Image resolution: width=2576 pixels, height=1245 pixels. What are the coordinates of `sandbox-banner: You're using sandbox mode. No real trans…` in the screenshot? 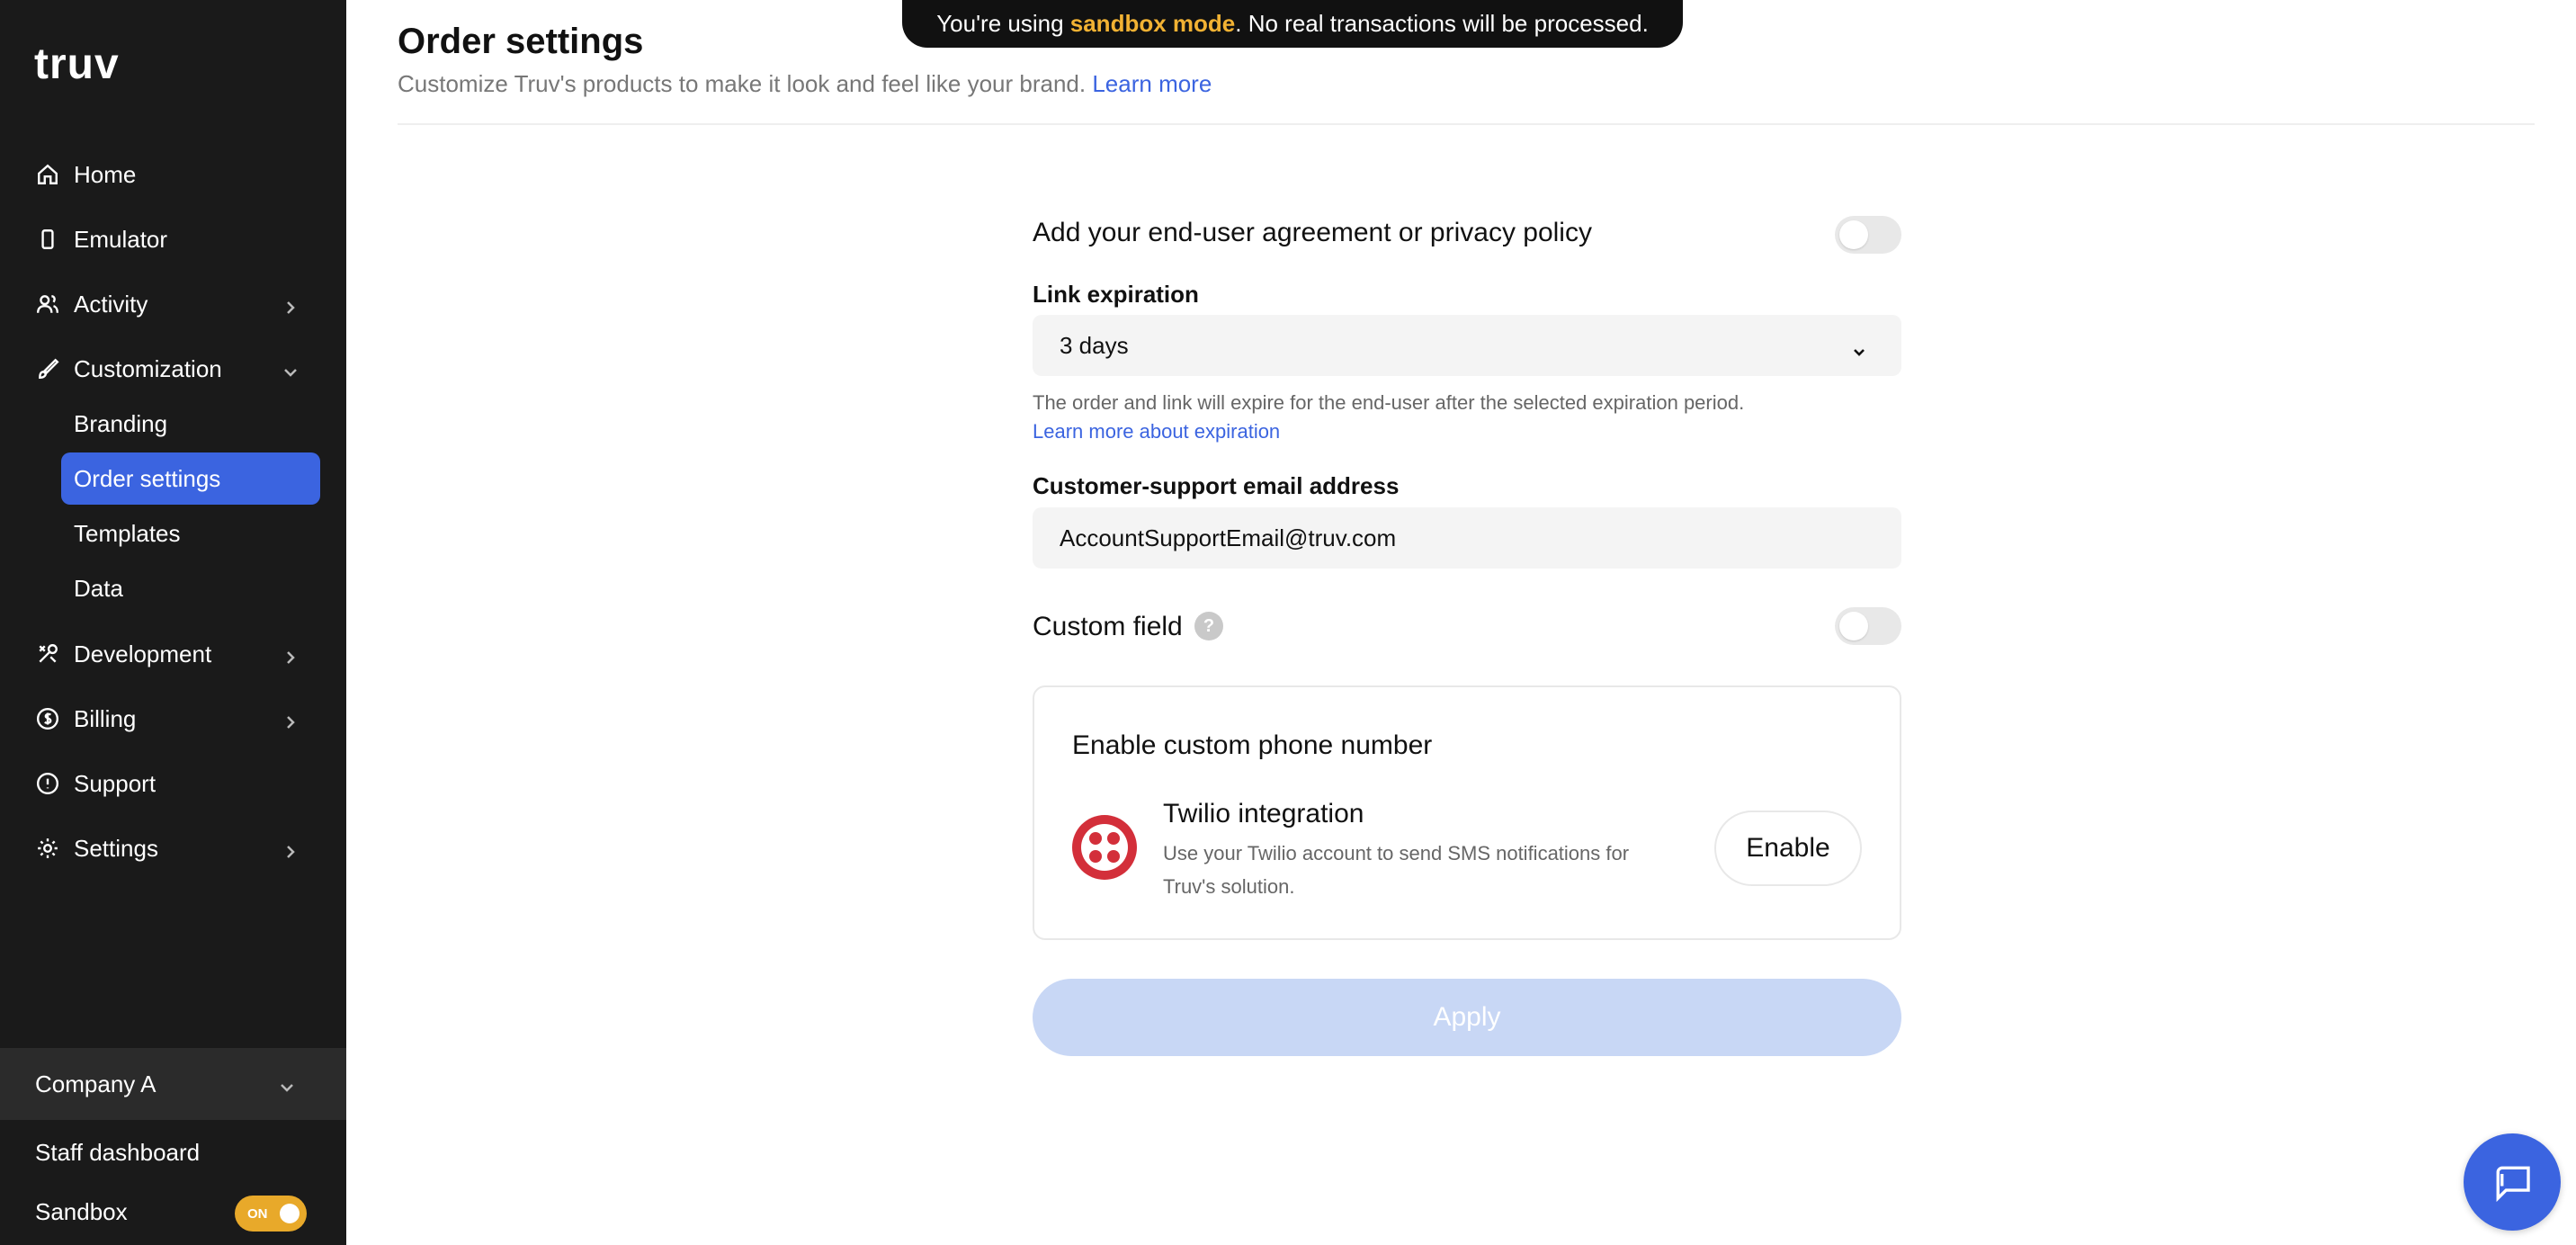 It's located at (1292, 24).